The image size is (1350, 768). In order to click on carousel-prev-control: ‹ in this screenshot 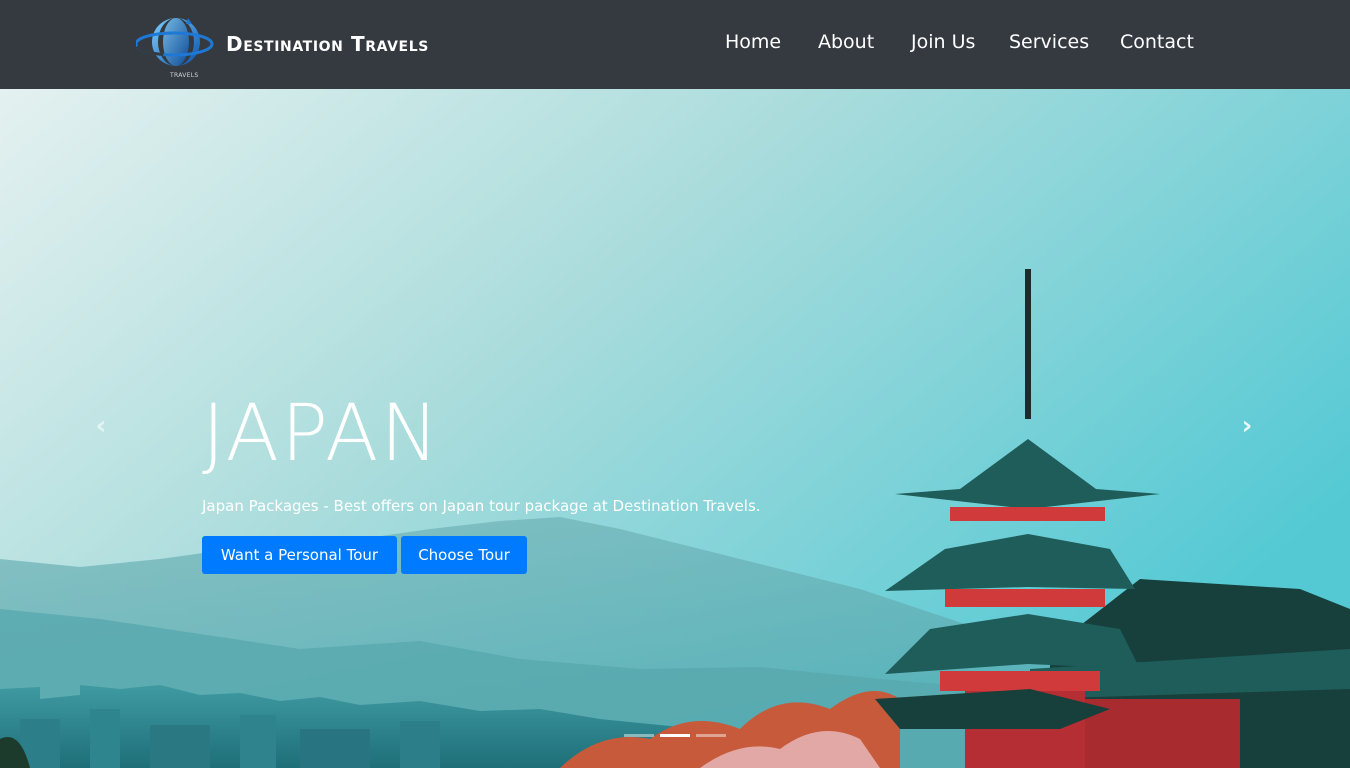, I will do `click(101, 426)`.